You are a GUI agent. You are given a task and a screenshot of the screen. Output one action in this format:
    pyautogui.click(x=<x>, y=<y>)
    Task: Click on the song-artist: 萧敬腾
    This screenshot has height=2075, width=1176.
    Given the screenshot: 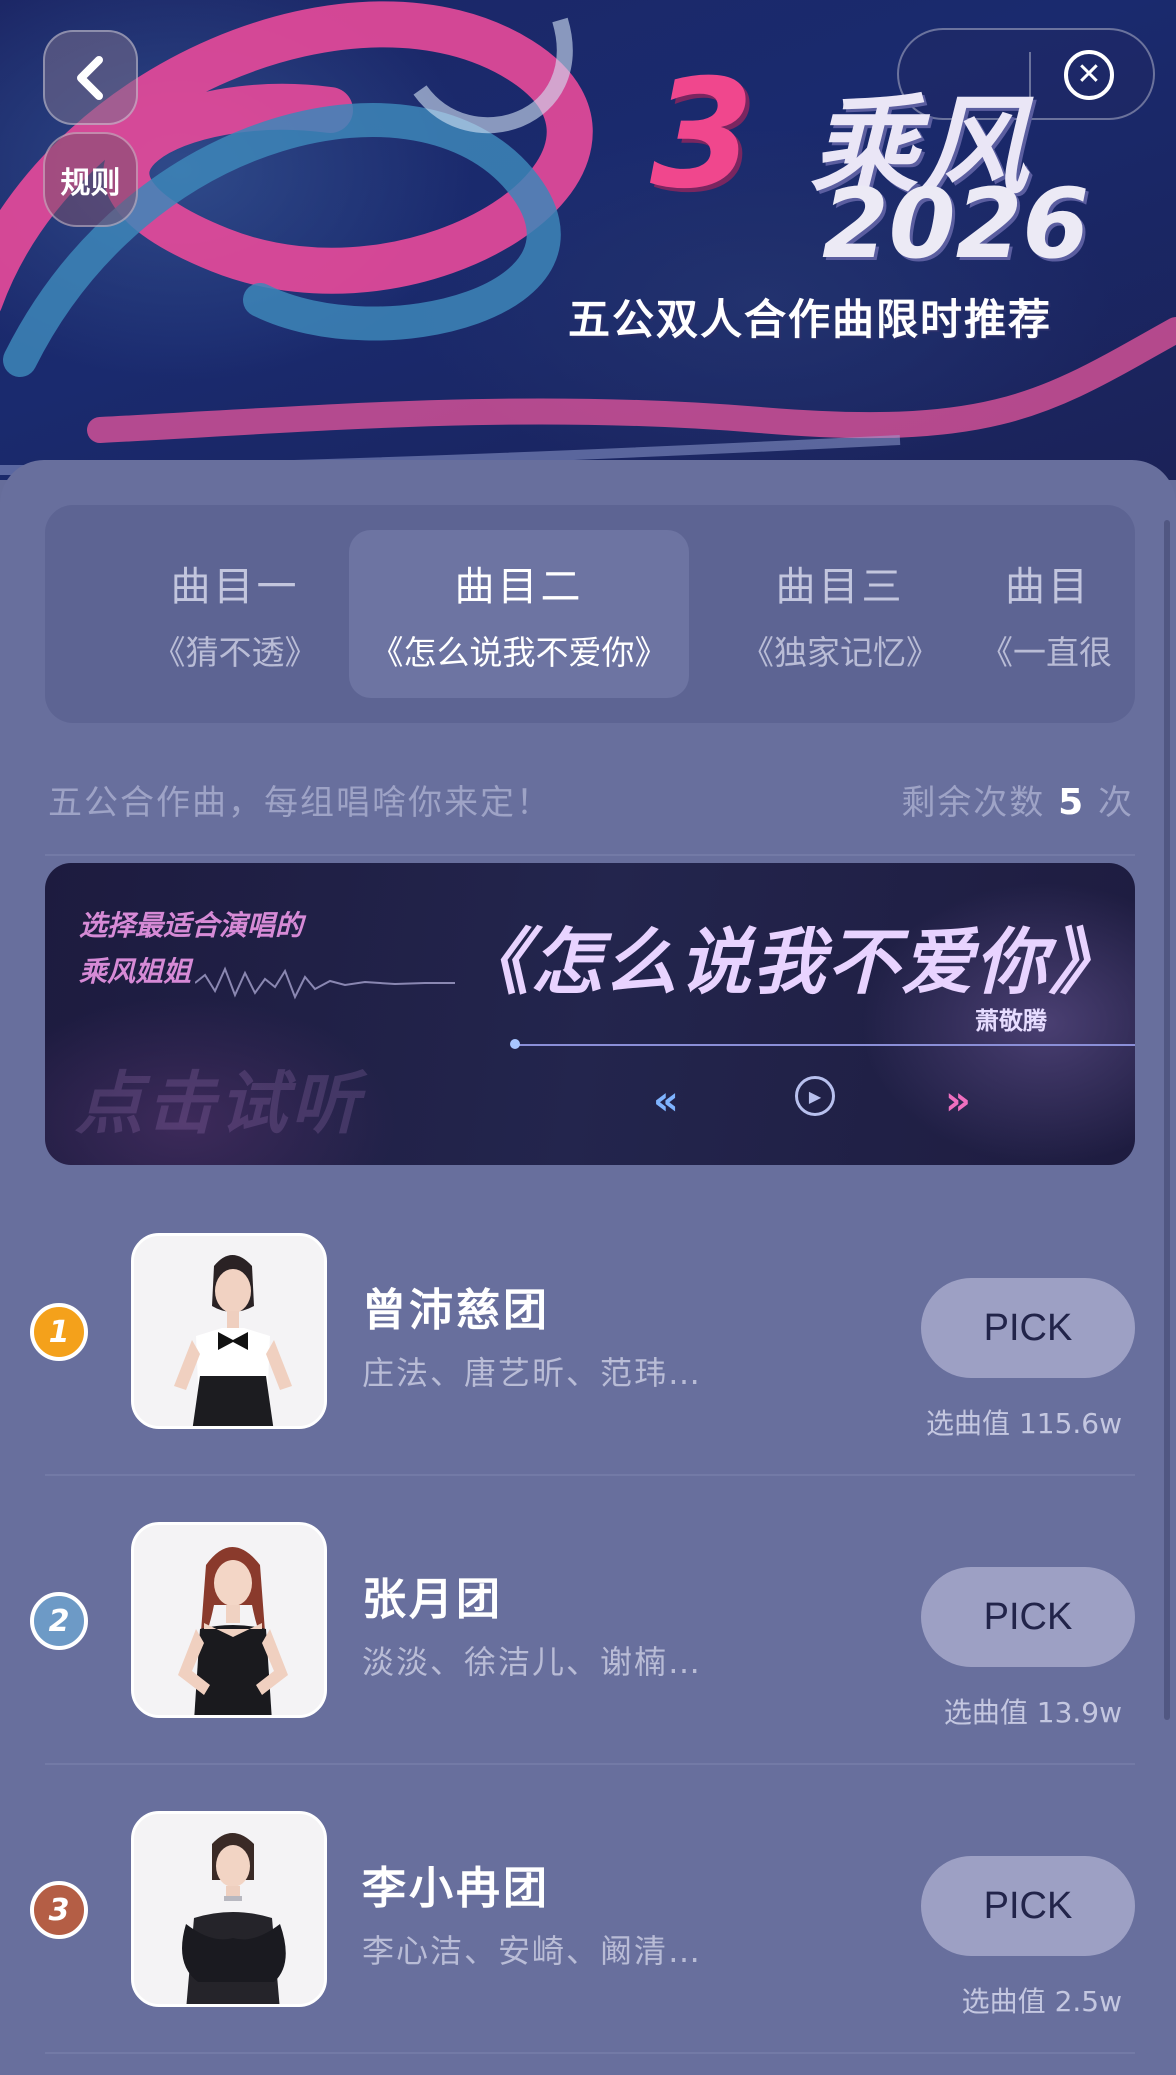 What is the action you would take?
    pyautogui.click(x=1011, y=1021)
    